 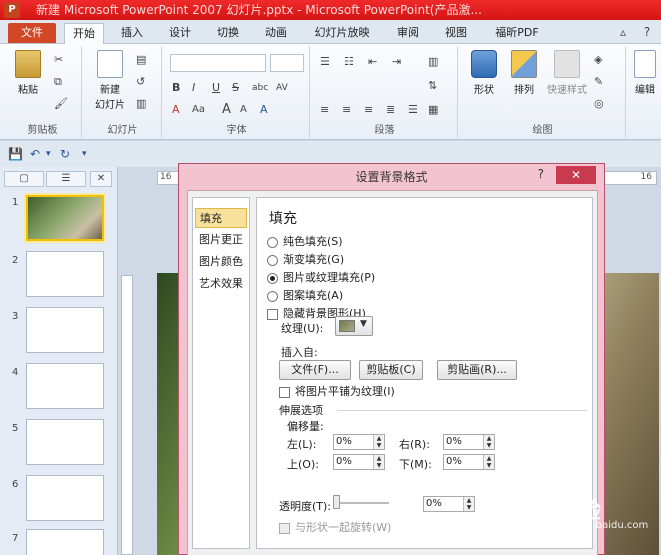 What do you see at coordinates (361, 503) in the screenshot?
I see `transparency-slider-track` at bounding box center [361, 503].